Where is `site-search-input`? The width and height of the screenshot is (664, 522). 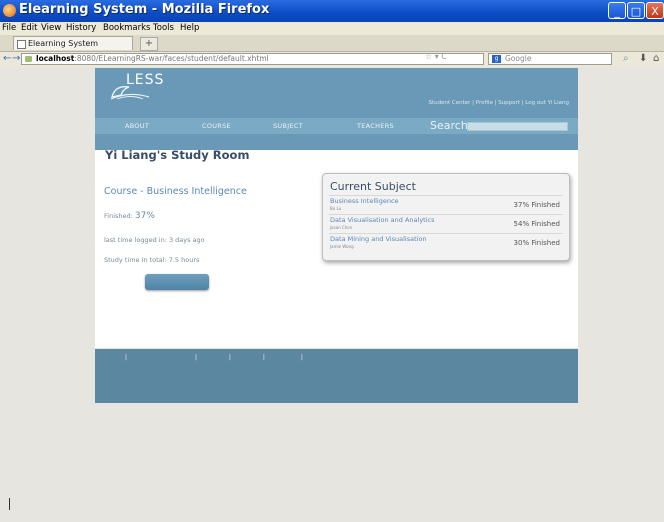
site-search-input is located at coordinates (517, 126).